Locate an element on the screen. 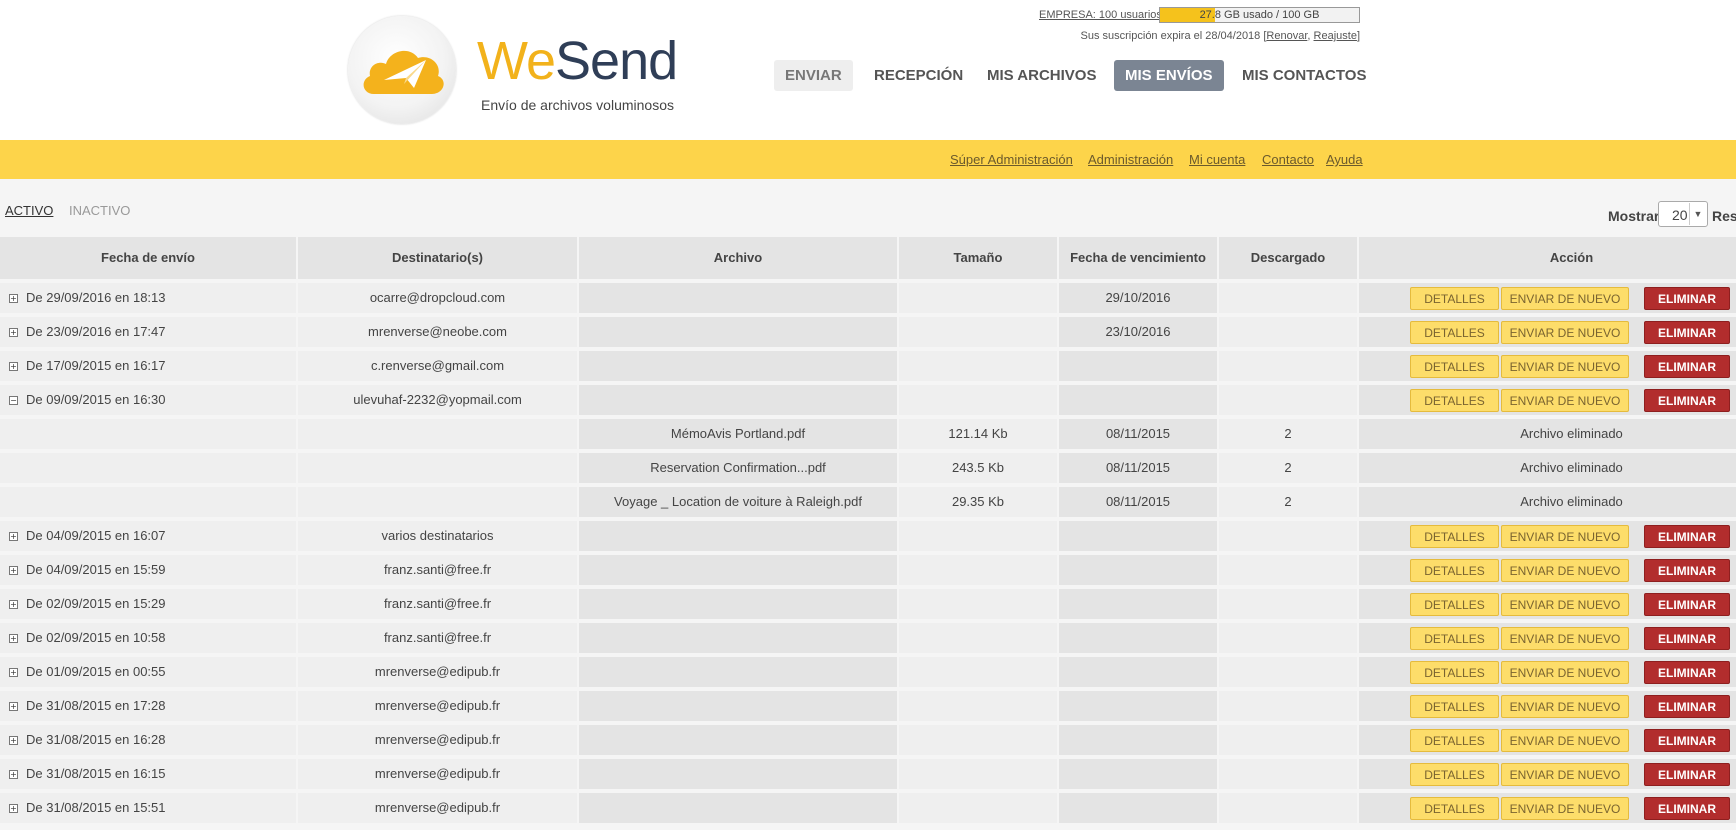 This screenshot has width=1736, height=830. file-status: Archivo eliminado is located at coordinates (1571, 433).